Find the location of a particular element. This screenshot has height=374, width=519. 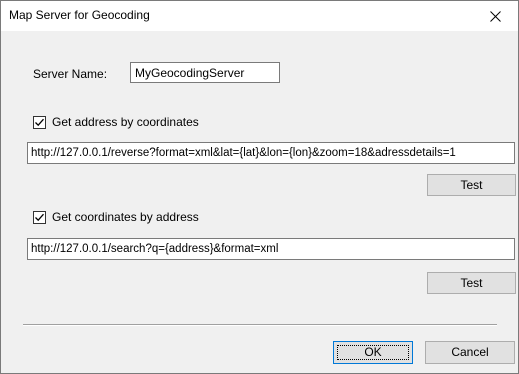

footer-separator is located at coordinates (260, 325).